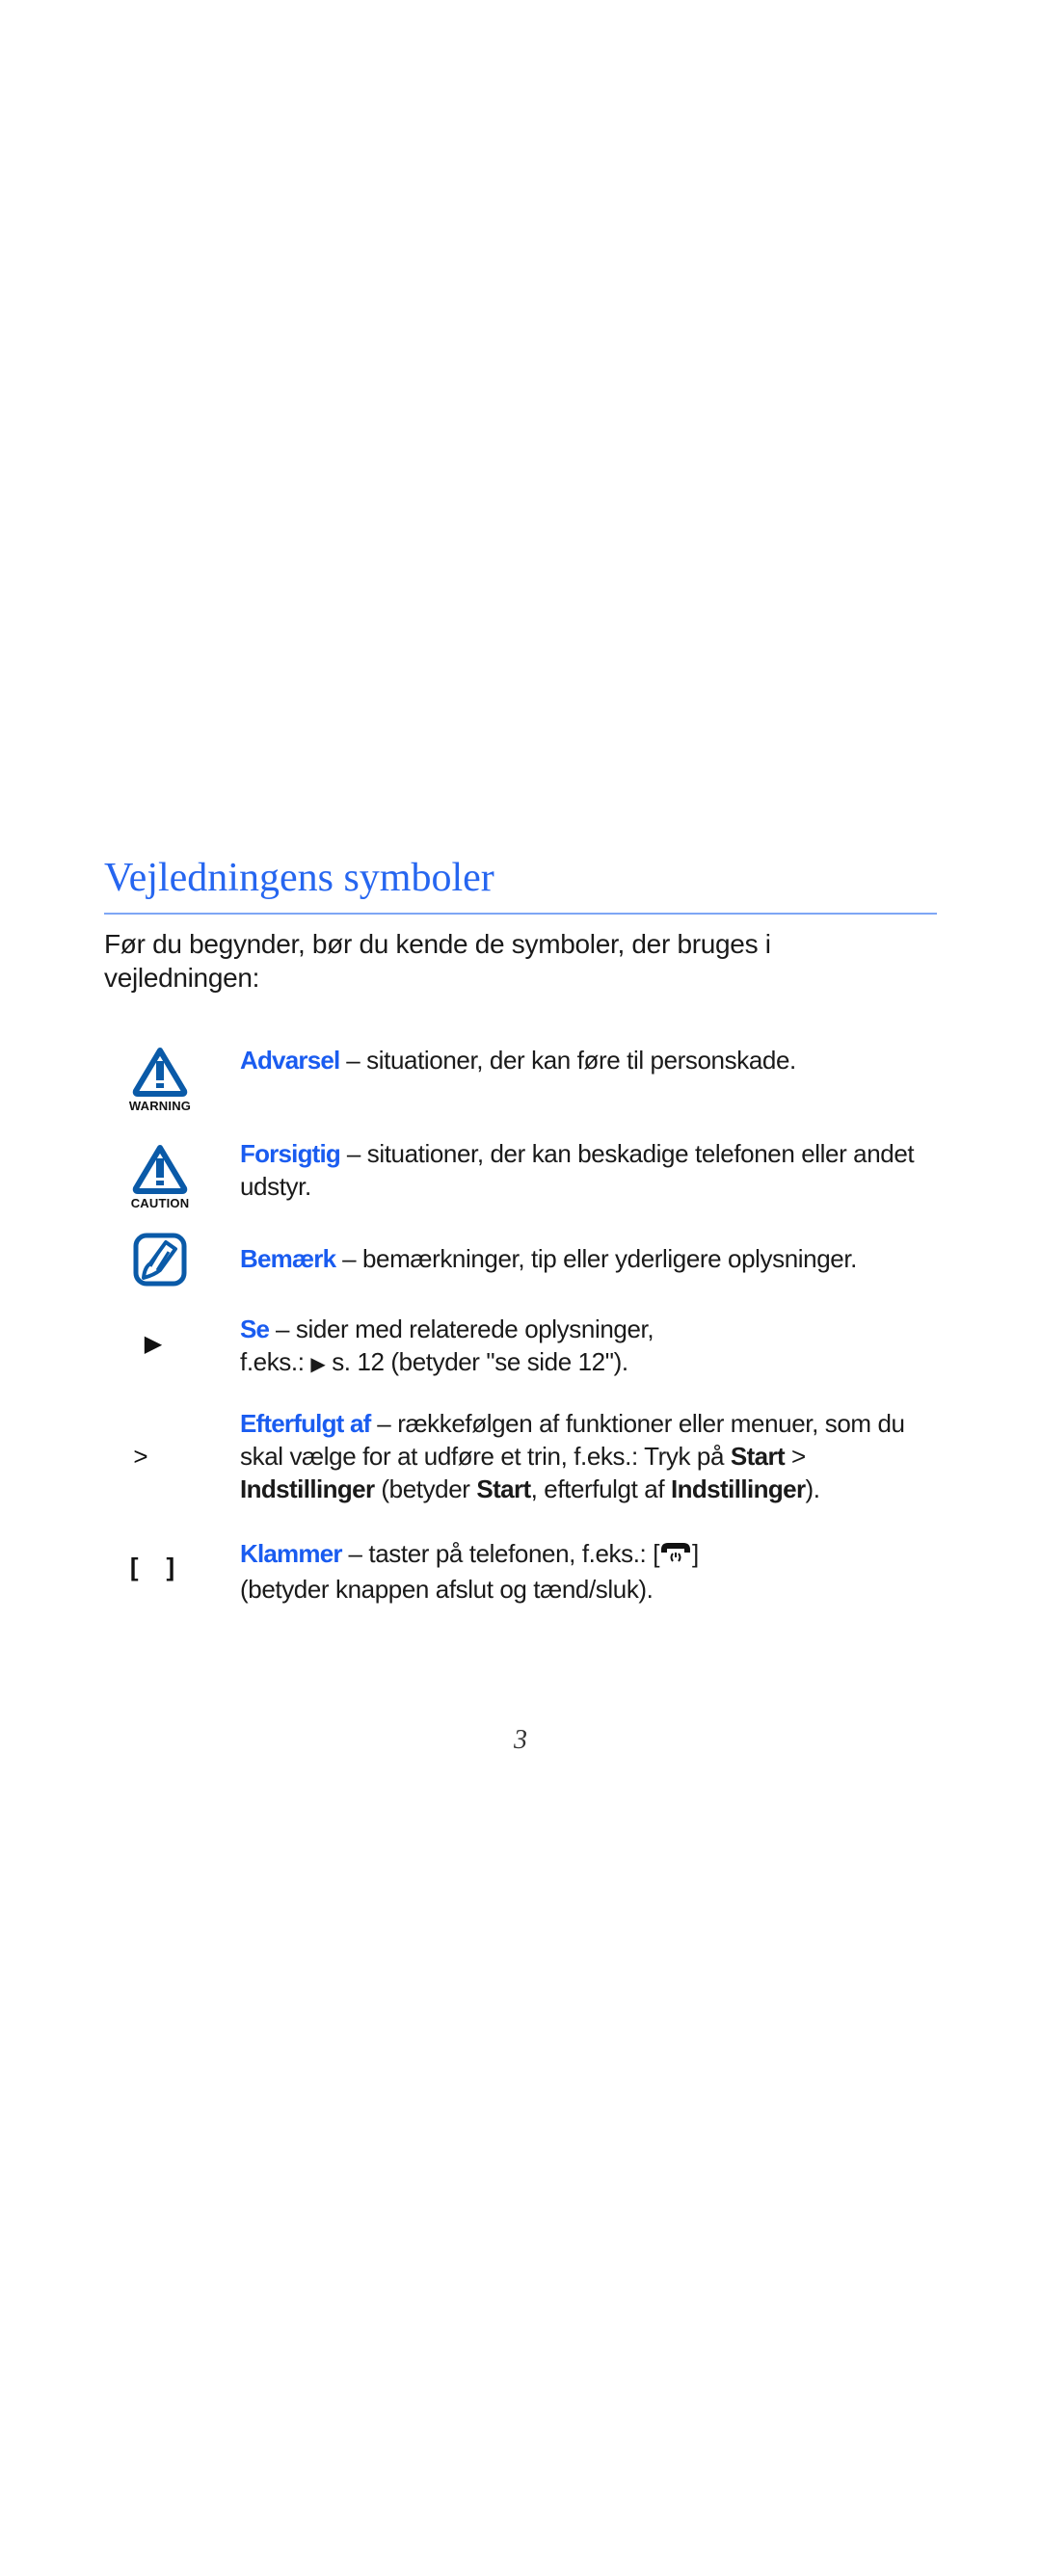 This screenshot has width=1041, height=2576. I want to click on menu-settings-ref: Indstillinger, so click(738, 1488).